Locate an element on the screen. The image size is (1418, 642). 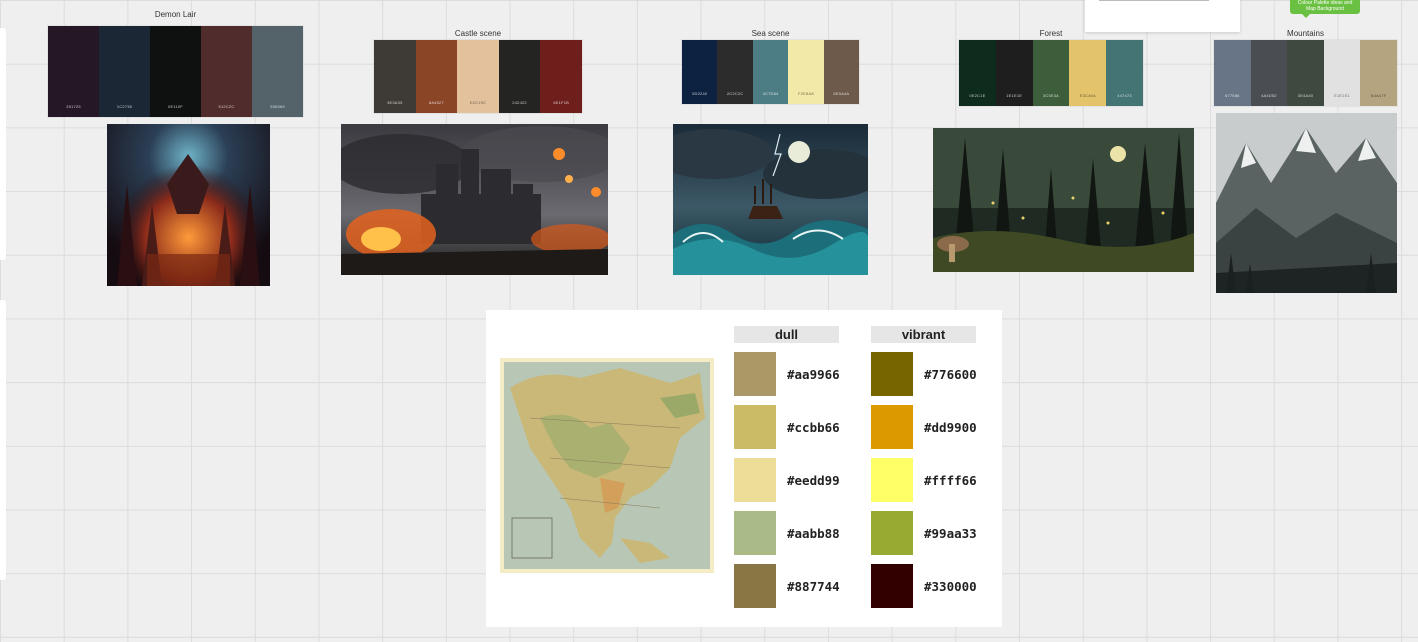
board-title-demon-lair: Demon Lair is located at coordinates (175, 14).